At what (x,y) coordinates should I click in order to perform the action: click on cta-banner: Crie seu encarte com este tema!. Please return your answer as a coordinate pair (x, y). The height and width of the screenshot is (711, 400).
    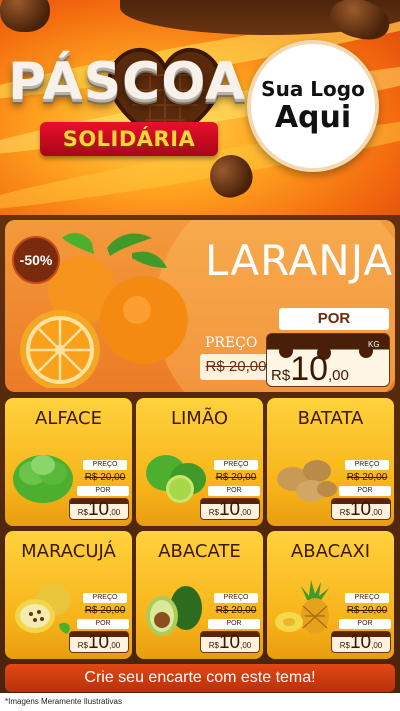
    Looking at the image, I should click on (200, 678).